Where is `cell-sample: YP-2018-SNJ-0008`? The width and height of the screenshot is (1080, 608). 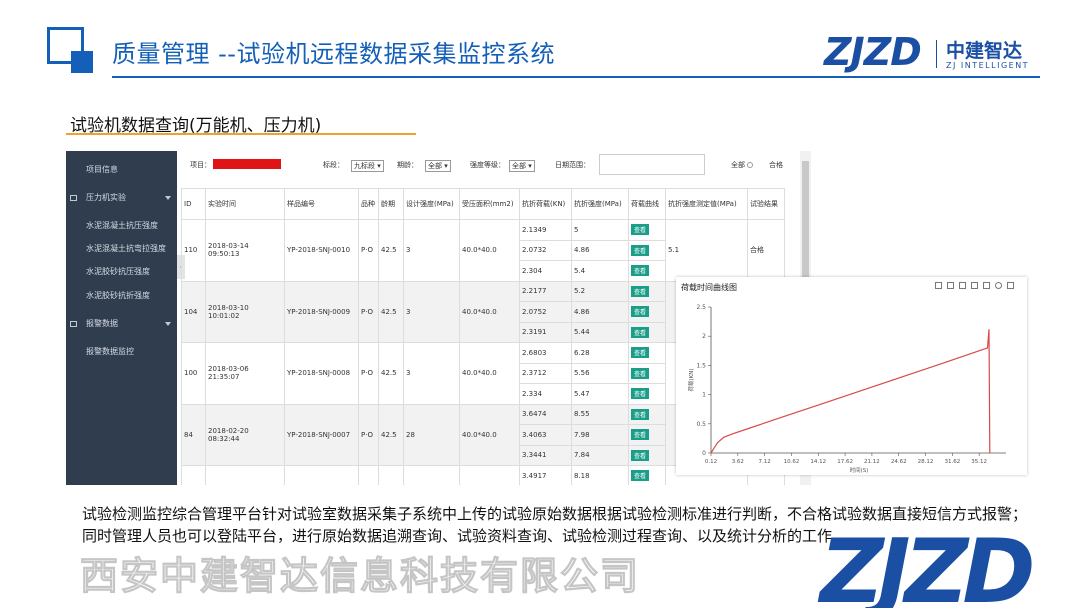
cell-sample: YP-2018-SNJ-0008 is located at coordinates (321, 373).